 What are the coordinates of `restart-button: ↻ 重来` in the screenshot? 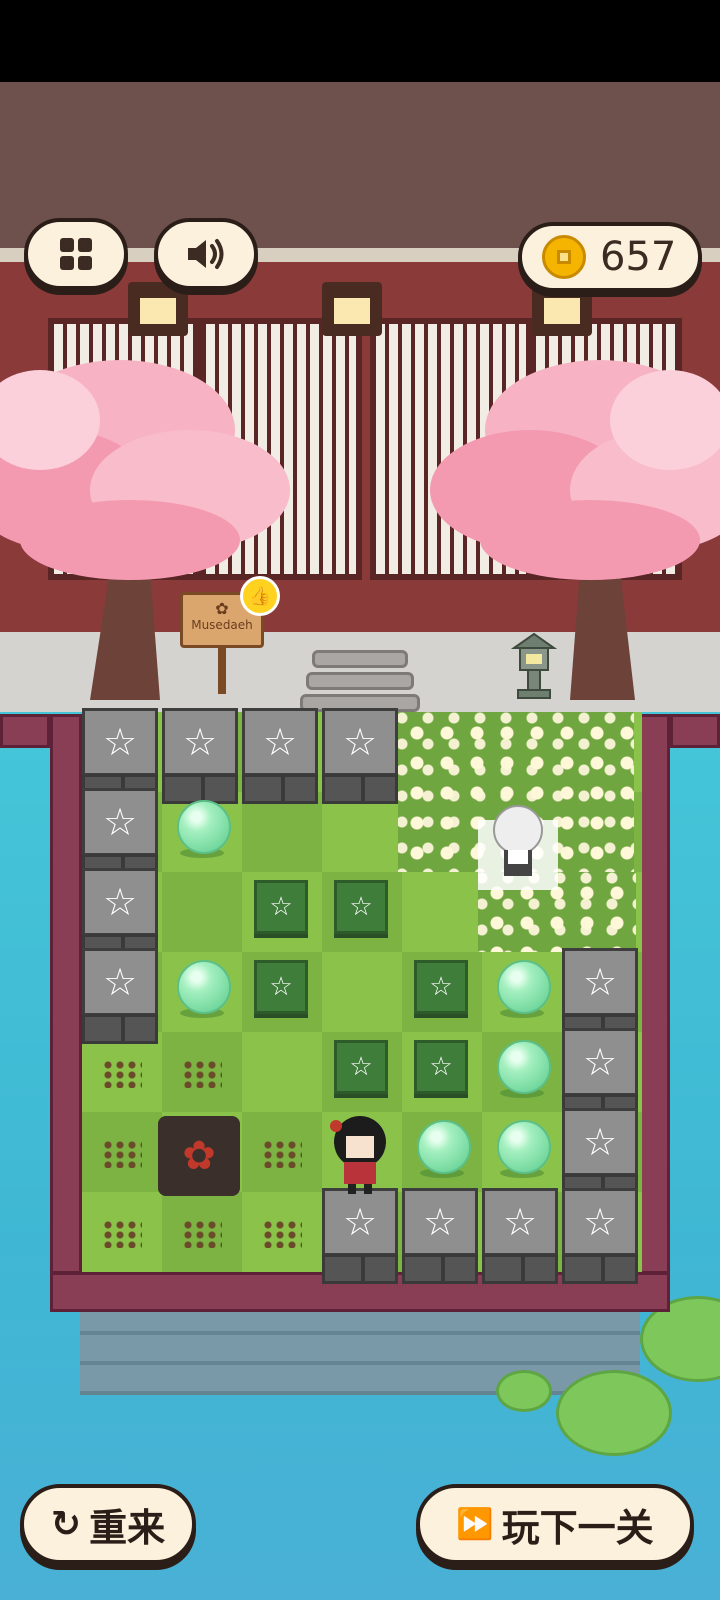 It's located at (108, 1524).